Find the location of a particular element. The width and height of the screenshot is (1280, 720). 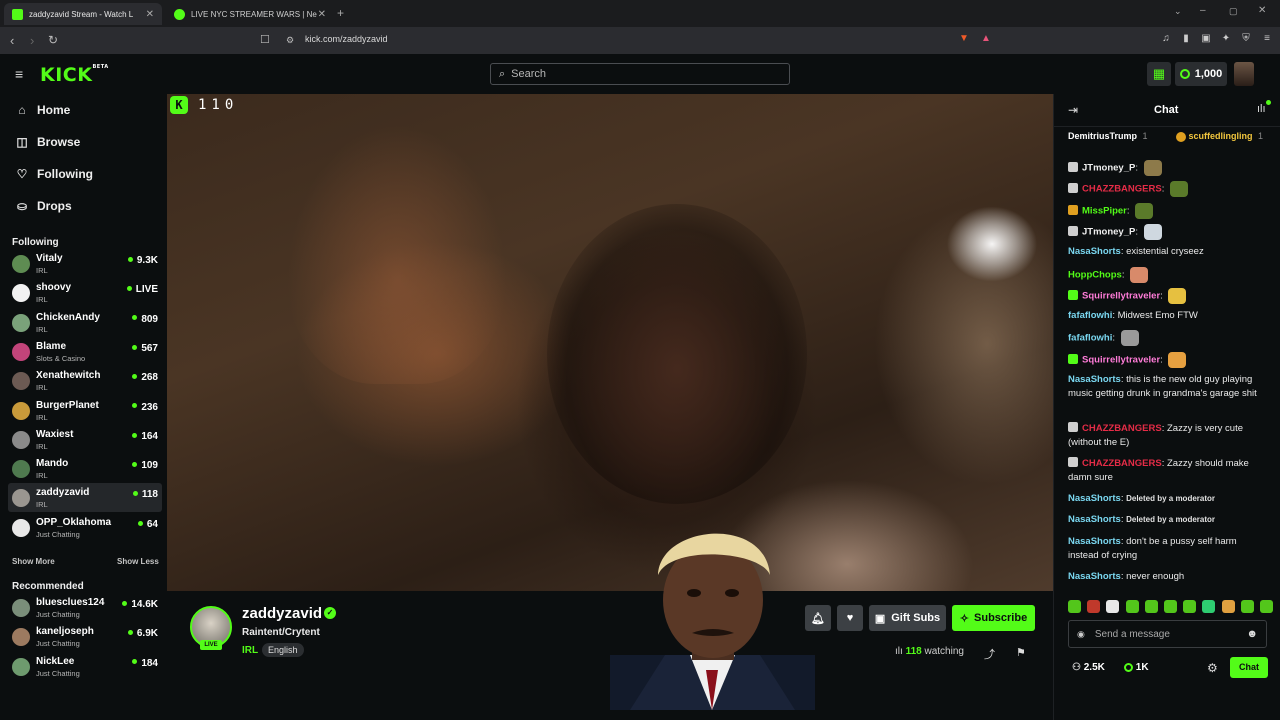

viewer-count: 567 is located at coordinates (149, 348).